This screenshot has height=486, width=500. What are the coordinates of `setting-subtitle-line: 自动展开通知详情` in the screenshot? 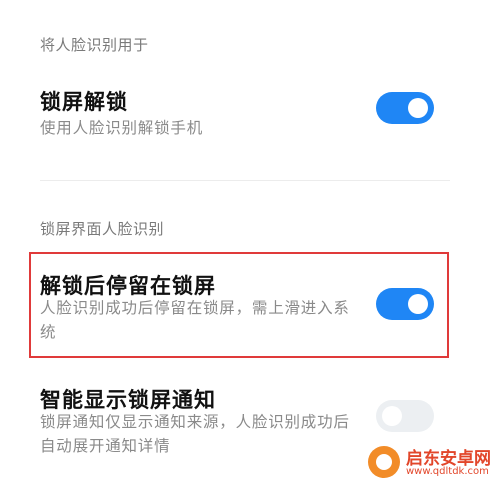 It's located at (105, 446).